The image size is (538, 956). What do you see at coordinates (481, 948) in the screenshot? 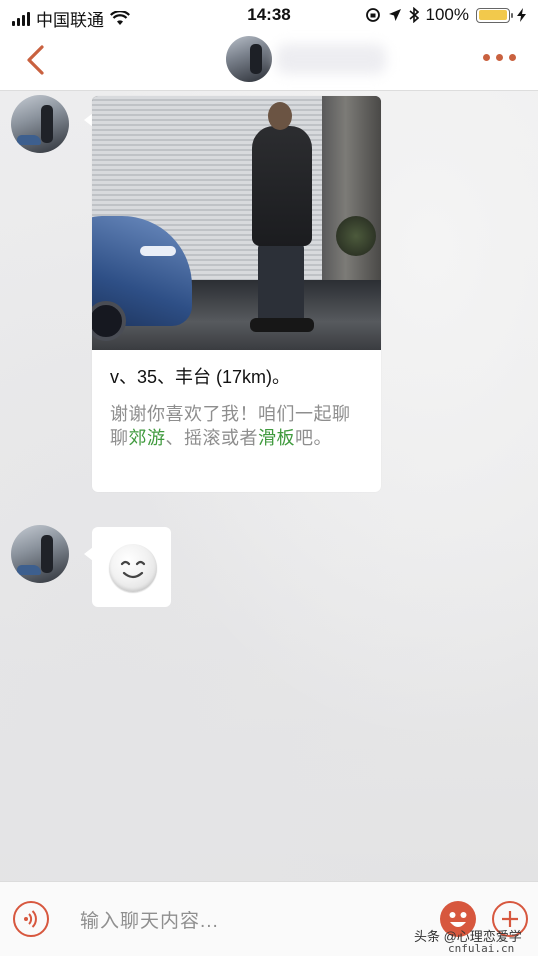
I see `watermark-url: cnfulai.cn` at bounding box center [481, 948].